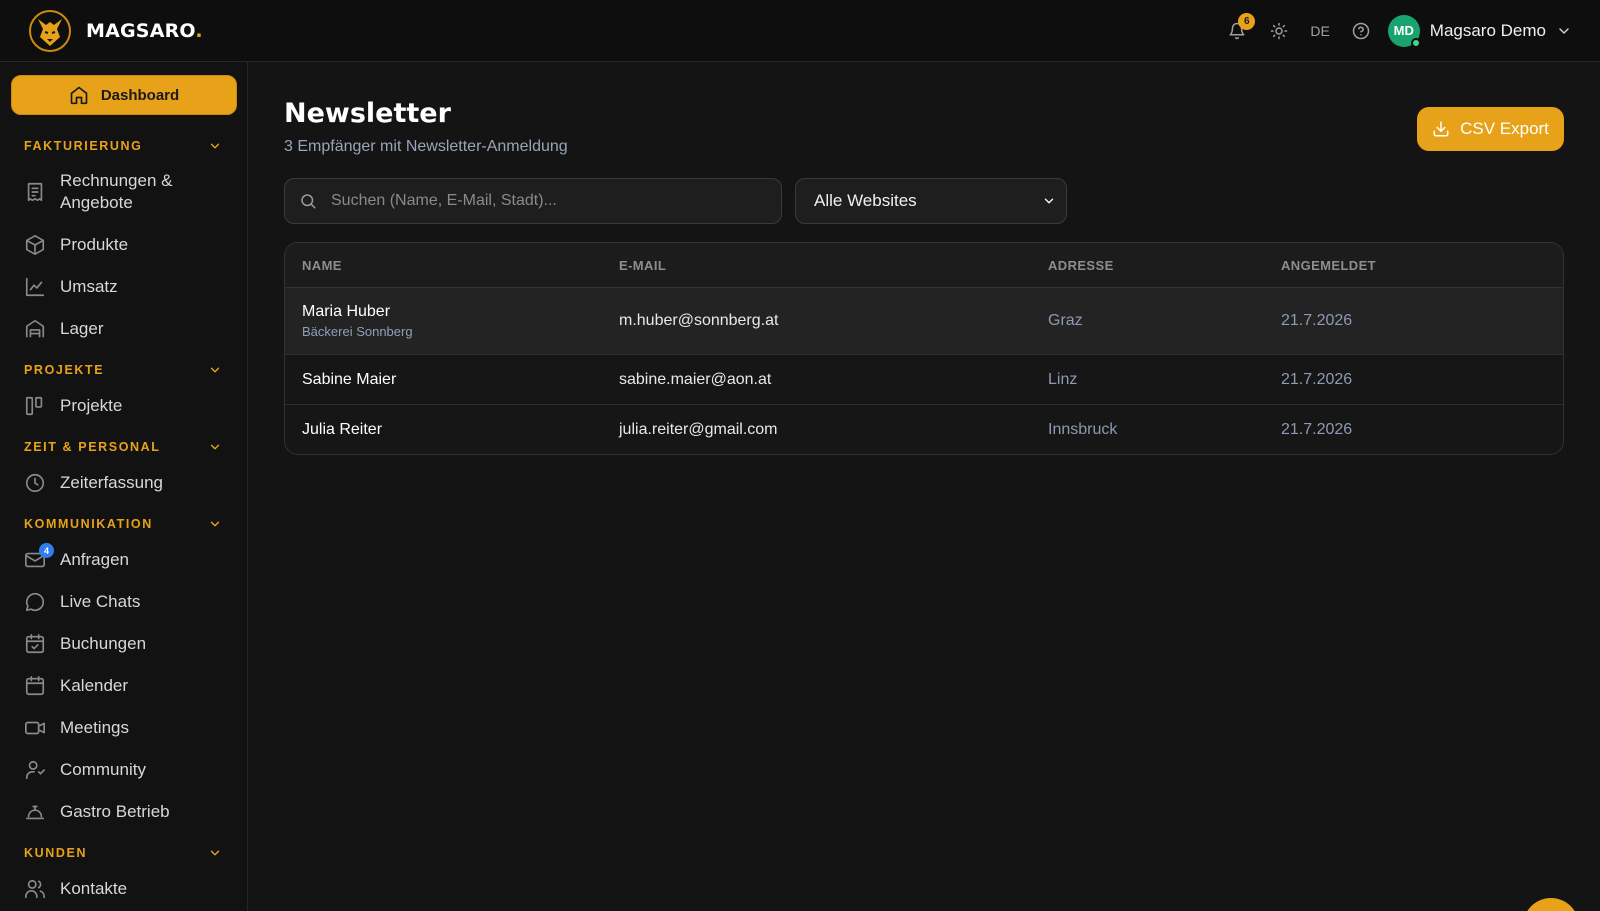  I want to click on notifications-button: 6, so click(1237, 31).